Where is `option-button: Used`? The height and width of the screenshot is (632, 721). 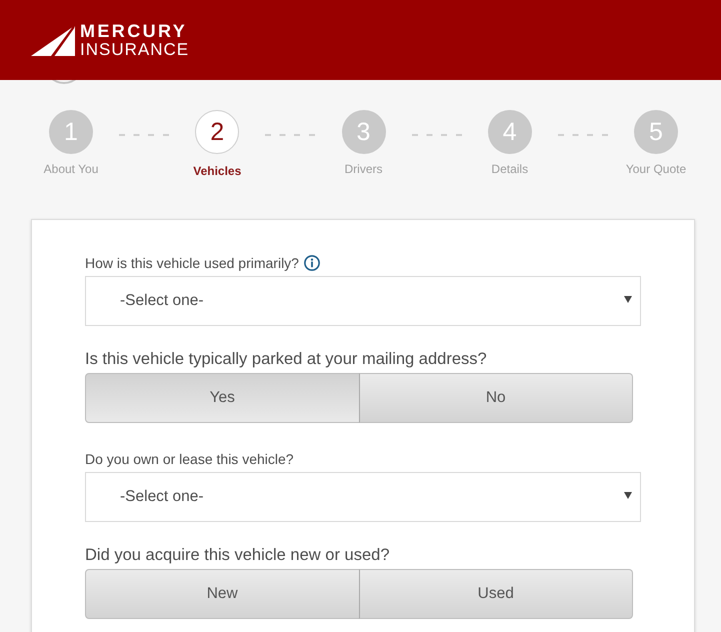
option-button: Used is located at coordinates (495, 594).